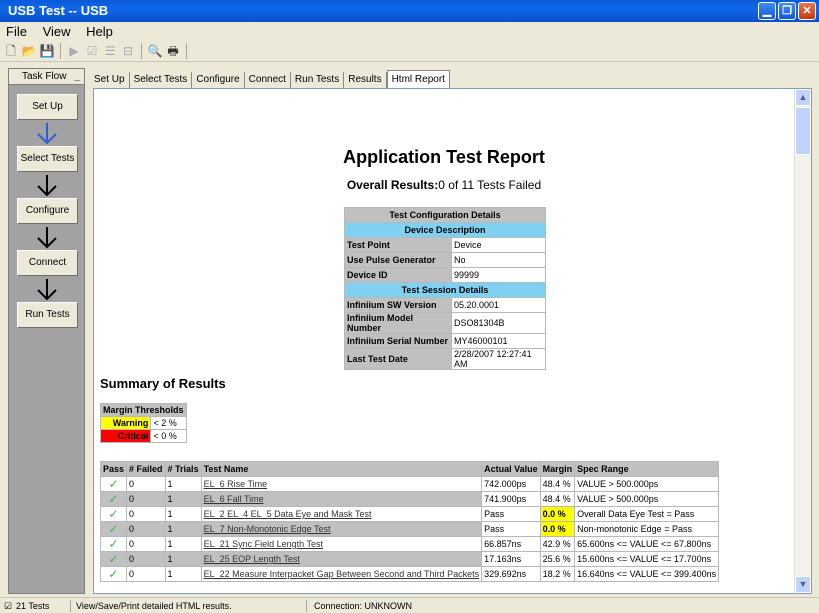 The image size is (819, 613). I want to click on minimize-icon: _, so click(77, 76).